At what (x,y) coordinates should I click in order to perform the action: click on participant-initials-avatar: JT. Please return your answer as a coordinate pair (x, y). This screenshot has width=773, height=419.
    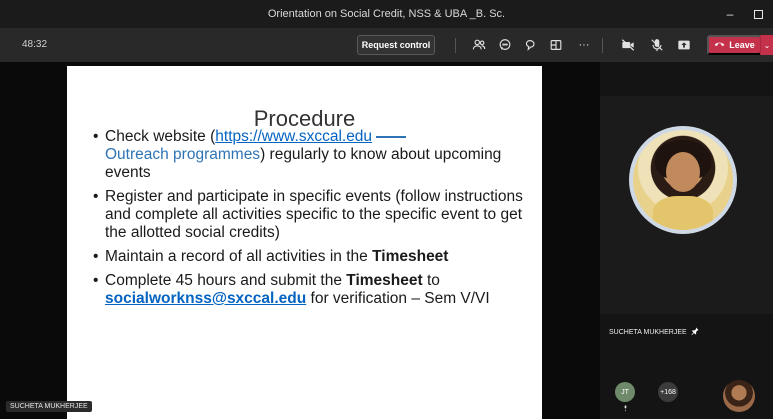
    Looking at the image, I should click on (625, 392).